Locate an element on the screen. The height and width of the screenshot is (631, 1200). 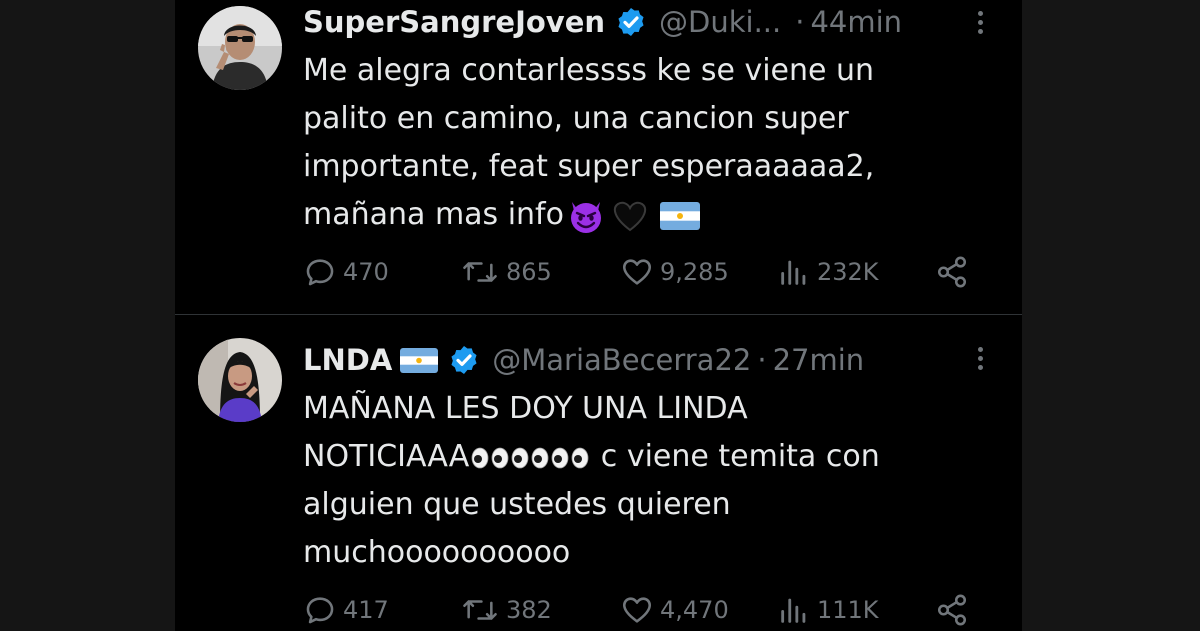
black-heart-emoji is located at coordinates (630, 216).